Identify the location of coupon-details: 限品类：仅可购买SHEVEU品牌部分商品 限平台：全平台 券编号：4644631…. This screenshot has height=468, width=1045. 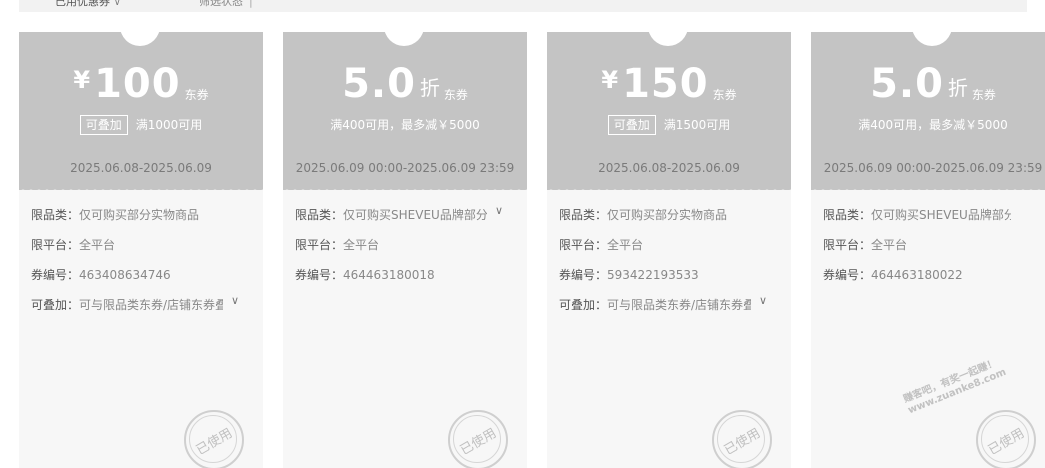
(934, 253).